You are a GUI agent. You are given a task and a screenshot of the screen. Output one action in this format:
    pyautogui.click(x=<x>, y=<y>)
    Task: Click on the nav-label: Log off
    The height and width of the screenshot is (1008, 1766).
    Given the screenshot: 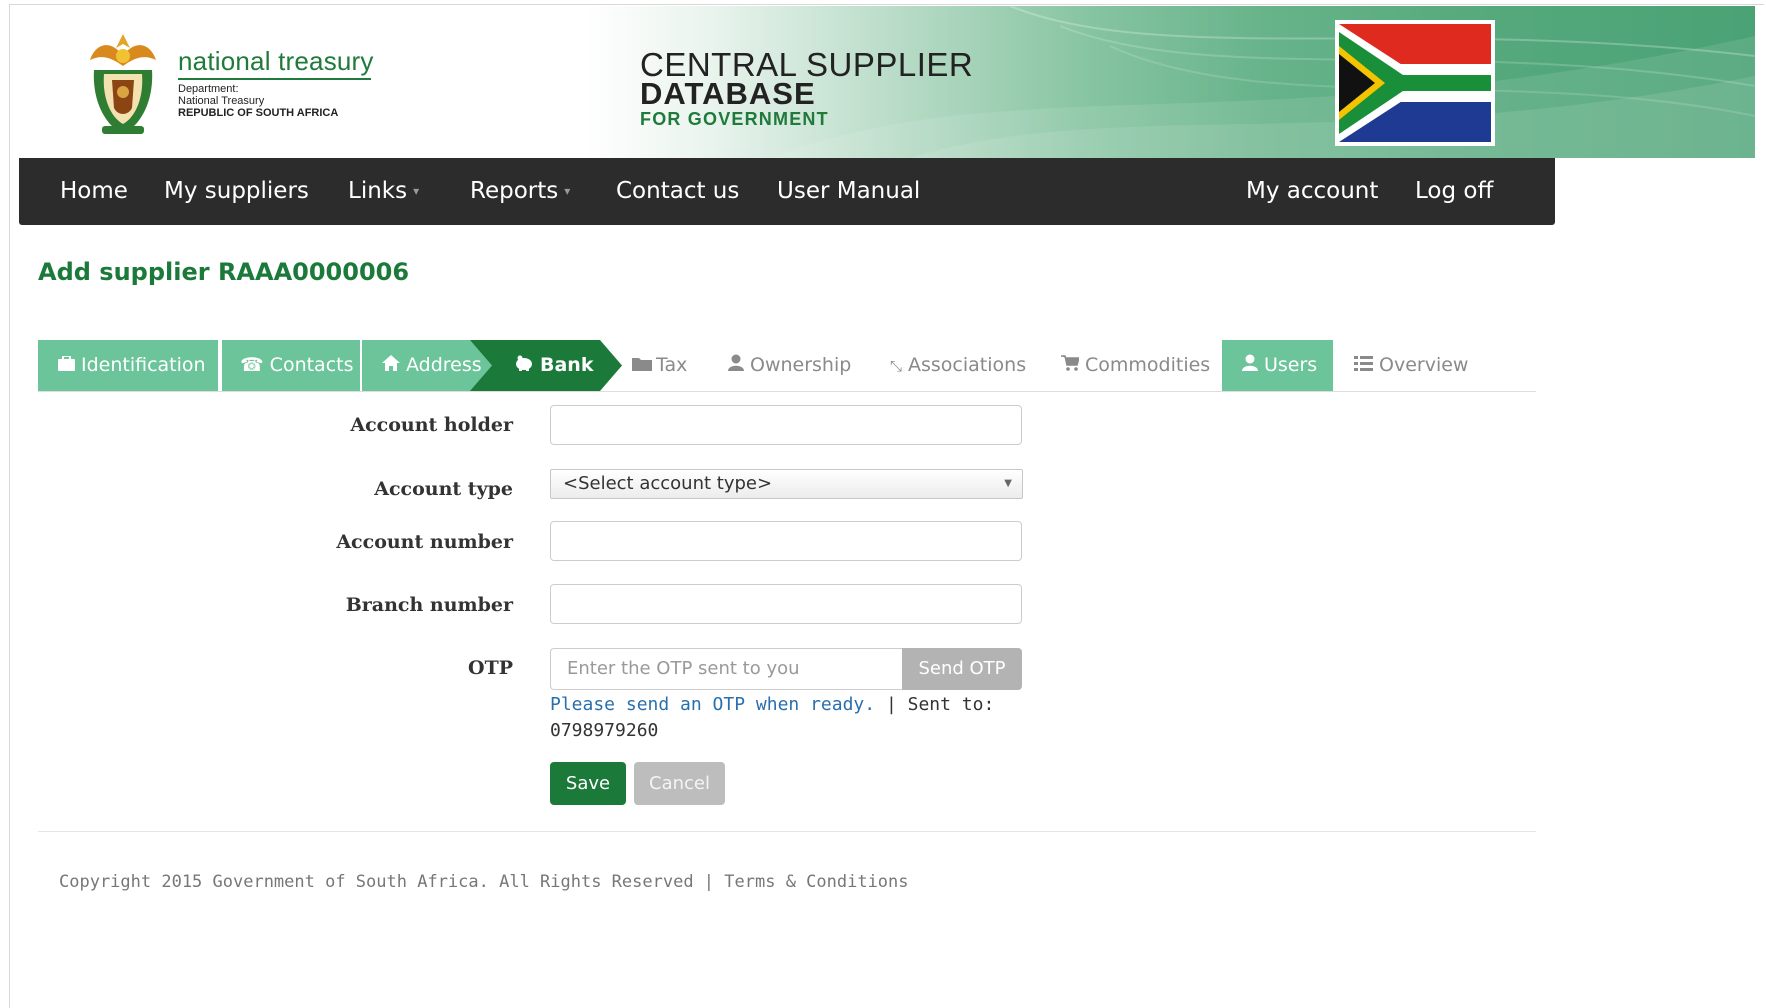 What is the action you would take?
    pyautogui.click(x=1454, y=191)
    